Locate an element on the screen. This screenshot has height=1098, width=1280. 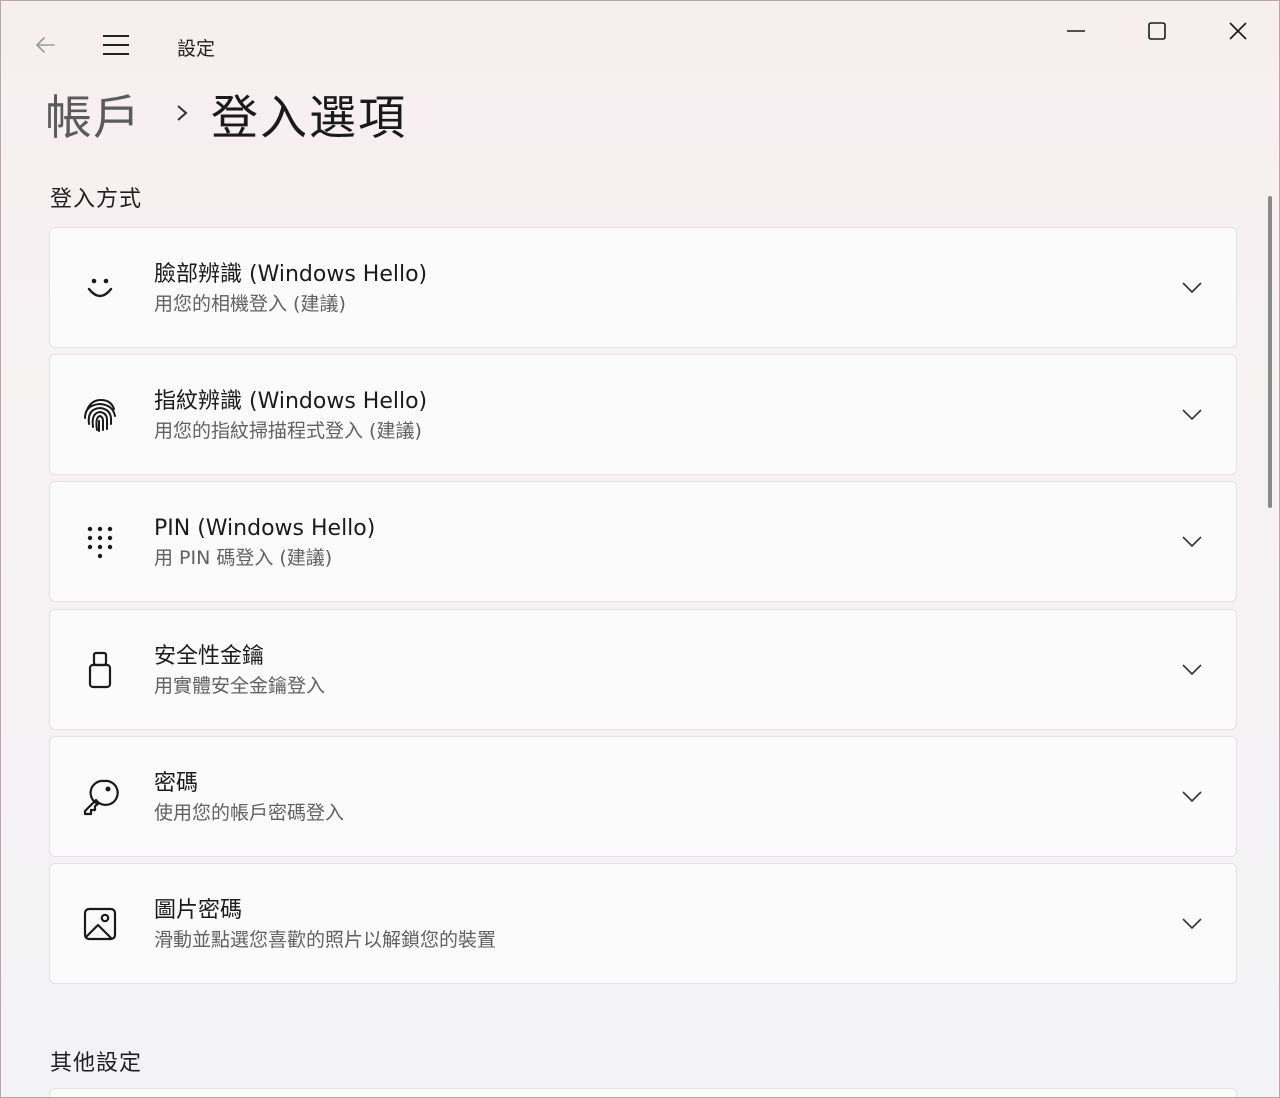
option-text: 臉部辨識 (Windows Hello) 用您的相機登入 (建議) is located at coordinates (290, 288).